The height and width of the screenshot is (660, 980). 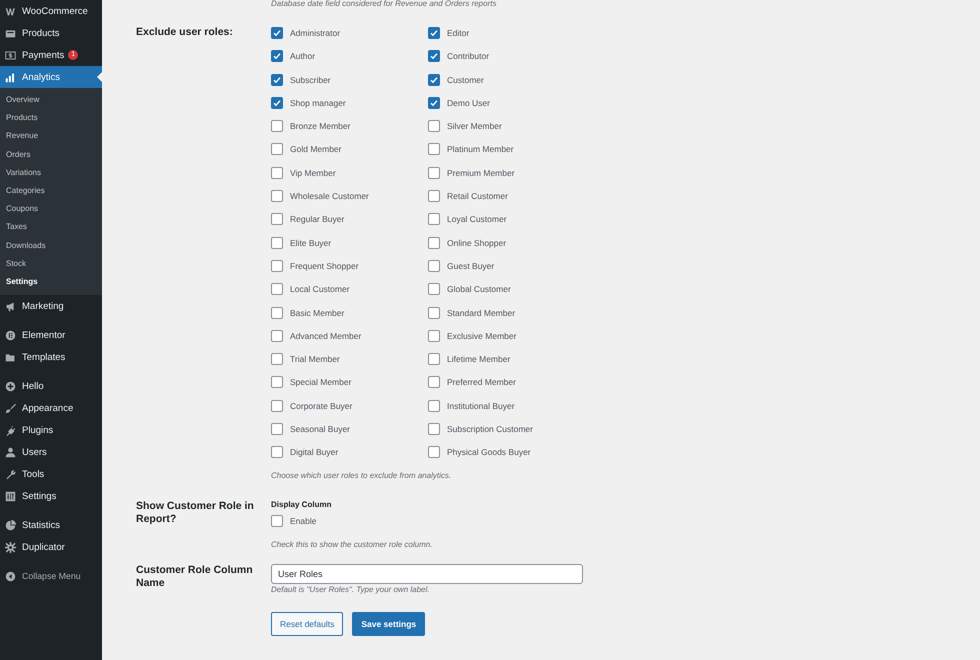 What do you see at coordinates (314, 452) in the screenshot?
I see `checkbox-label: Digital Buyer` at bounding box center [314, 452].